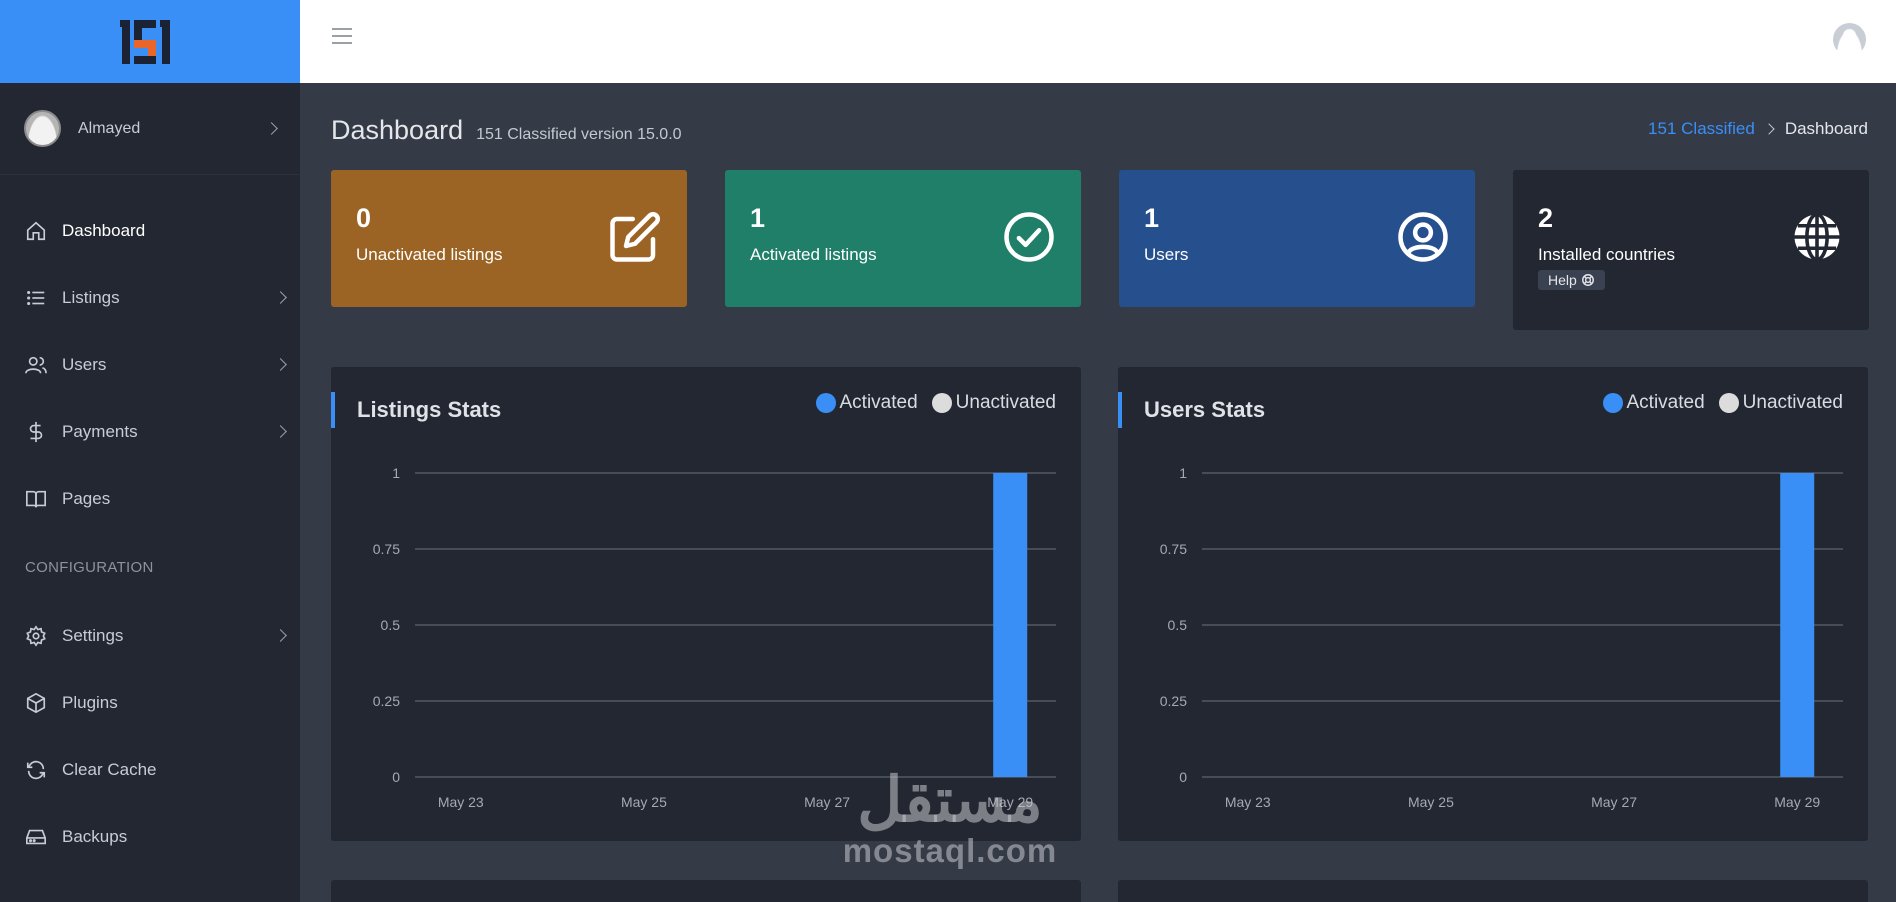  What do you see at coordinates (104, 230) in the screenshot?
I see `sidebar-item-label: Dashboard` at bounding box center [104, 230].